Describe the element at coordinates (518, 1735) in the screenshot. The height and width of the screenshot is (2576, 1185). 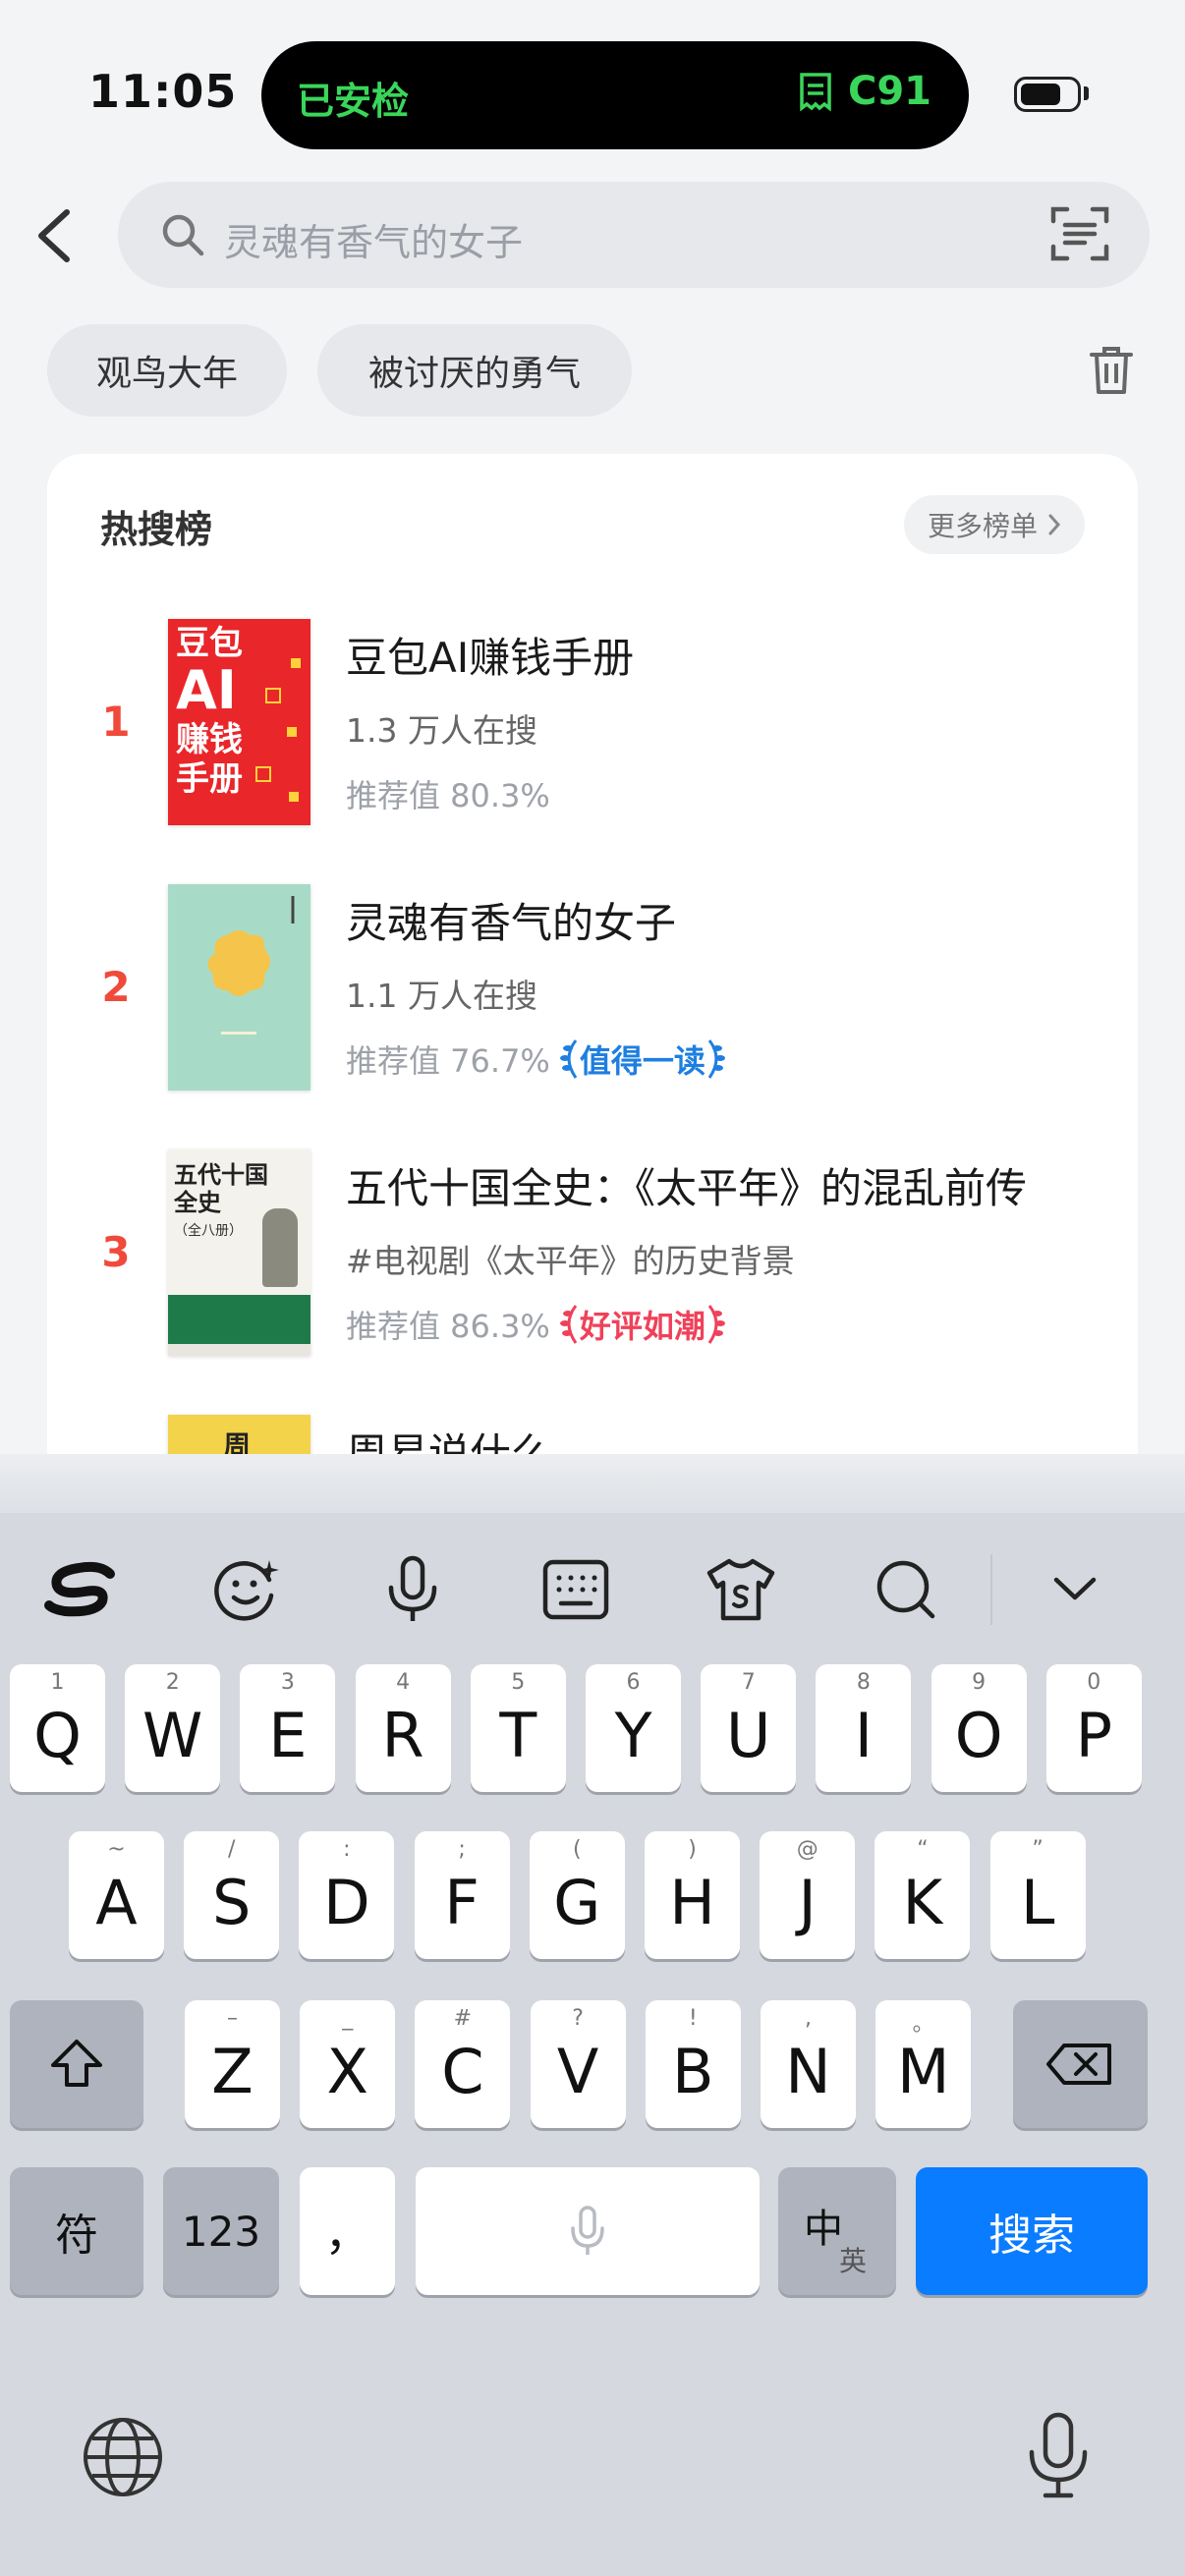
I see `key-letter: T` at that location.